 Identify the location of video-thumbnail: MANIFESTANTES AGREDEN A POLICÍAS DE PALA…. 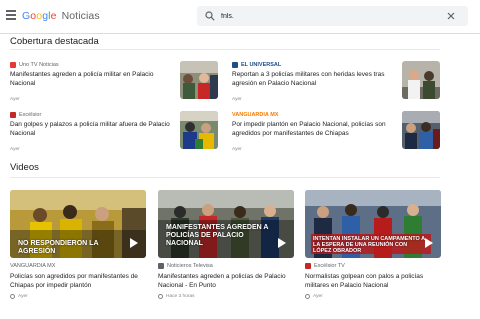
(226, 224).